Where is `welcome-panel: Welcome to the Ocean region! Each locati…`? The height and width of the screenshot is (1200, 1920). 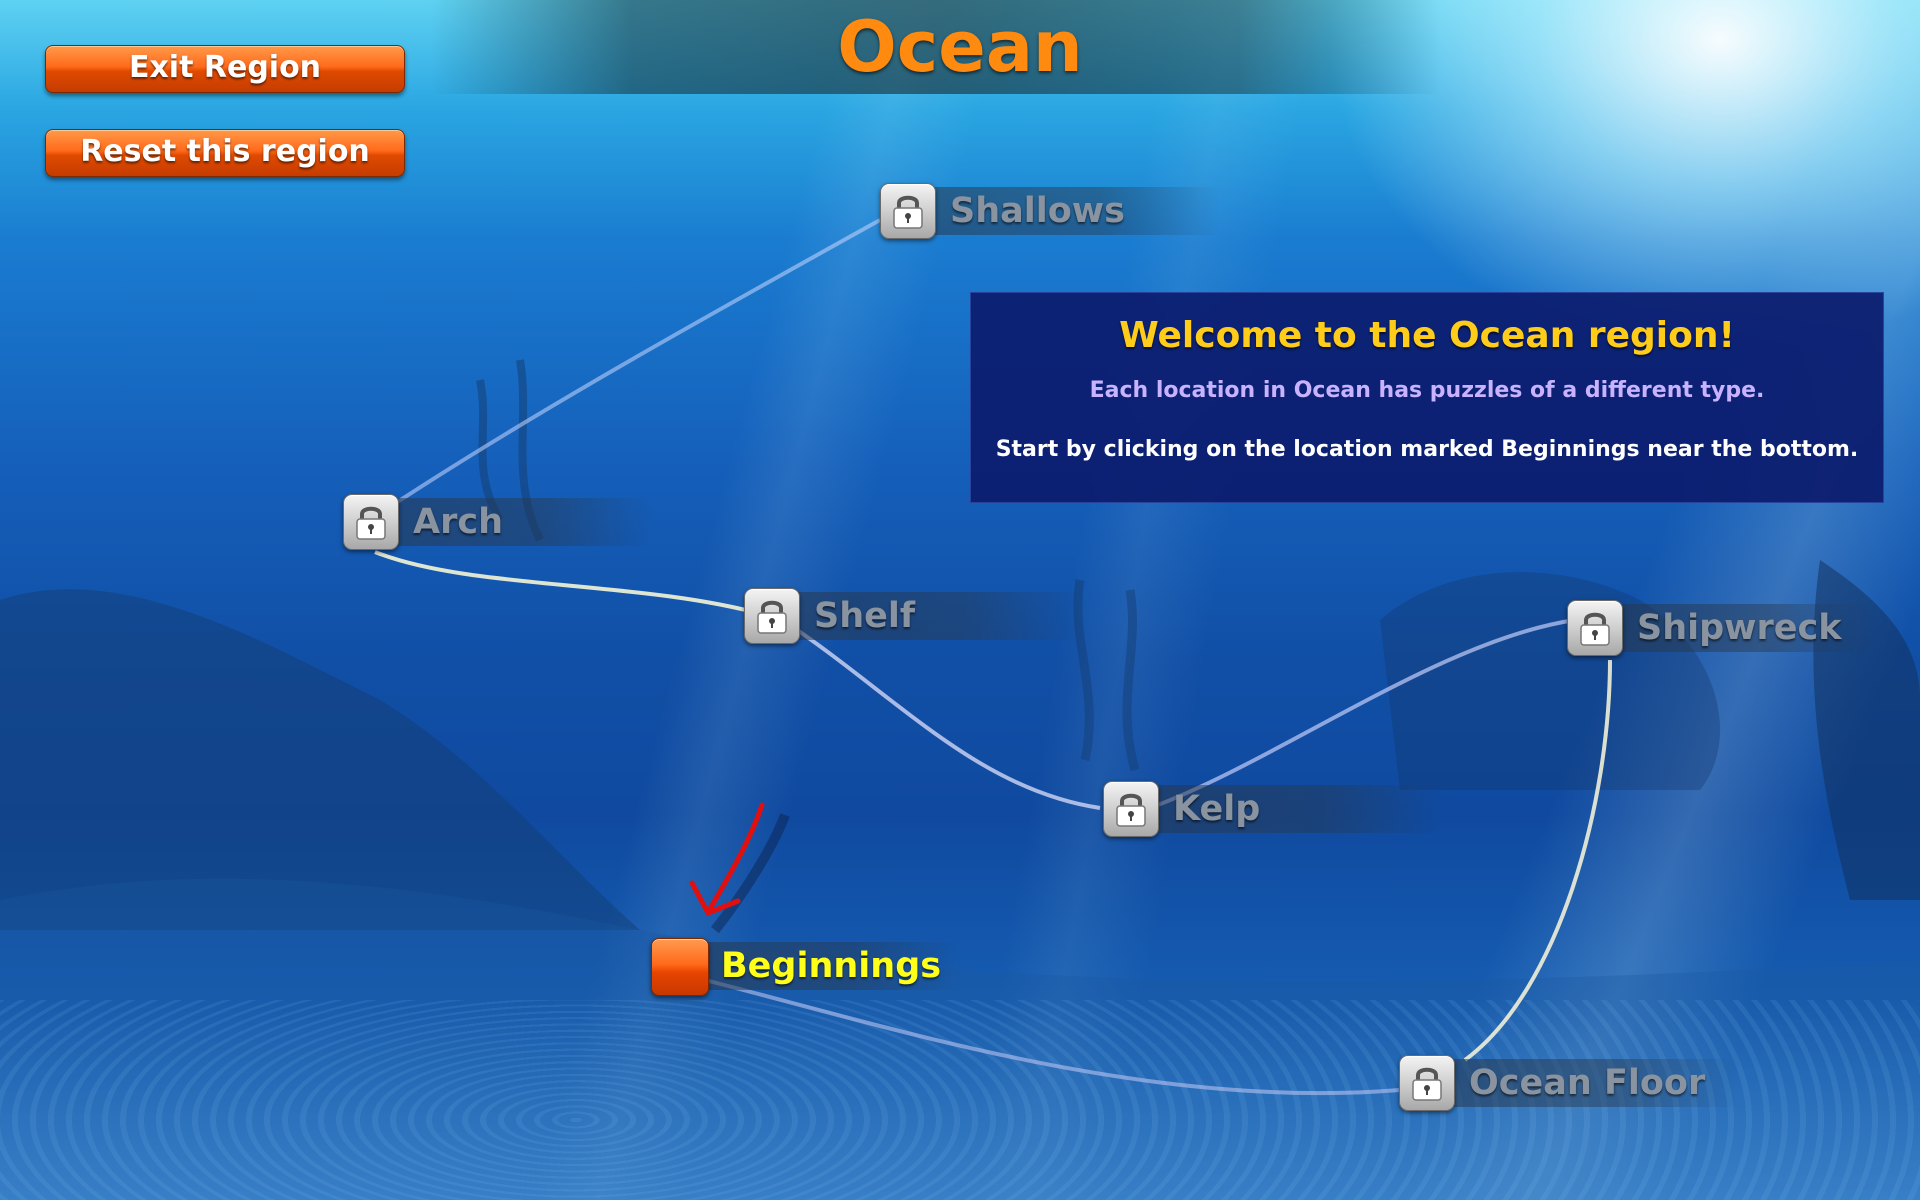
welcome-panel: Welcome to the Ocean region! Each locati… is located at coordinates (1427, 397).